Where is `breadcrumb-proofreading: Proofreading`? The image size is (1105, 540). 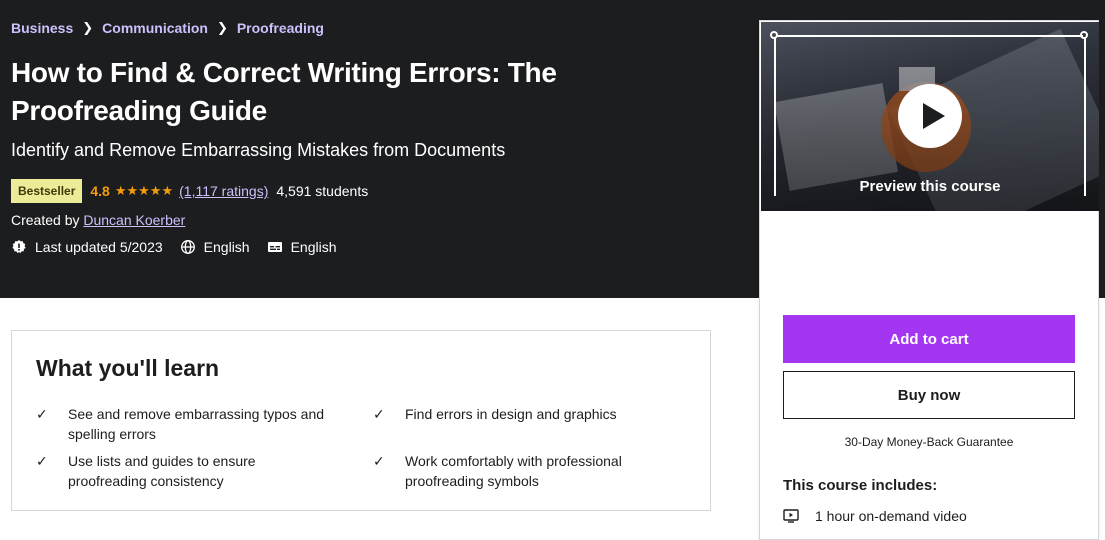 breadcrumb-proofreading: Proofreading is located at coordinates (280, 28).